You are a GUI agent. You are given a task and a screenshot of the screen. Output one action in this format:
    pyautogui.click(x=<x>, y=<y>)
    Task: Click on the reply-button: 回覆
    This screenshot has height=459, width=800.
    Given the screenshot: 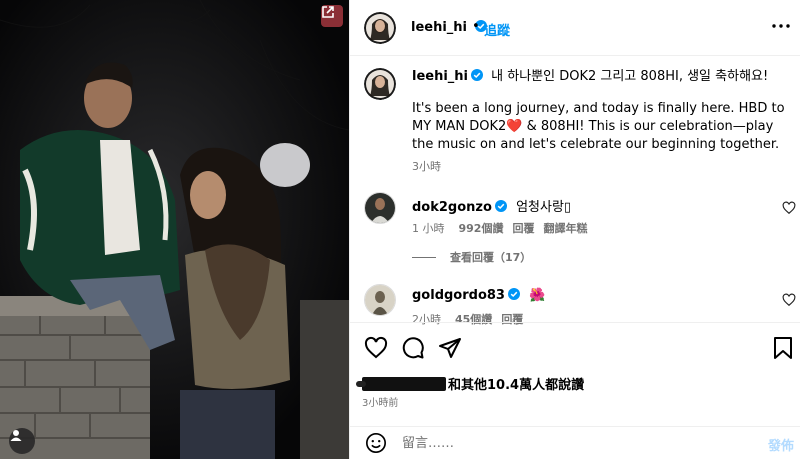 What is the action you would take?
    pyautogui.click(x=523, y=228)
    